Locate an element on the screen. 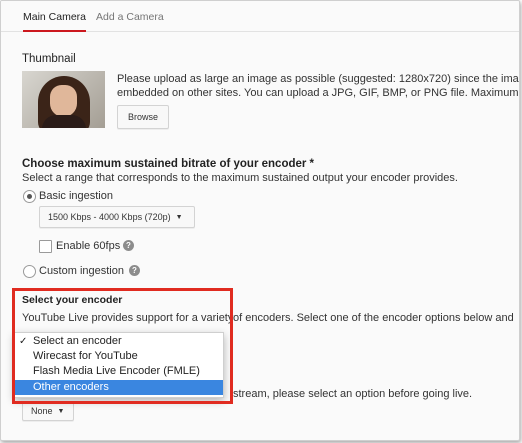 The width and height of the screenshot is (522, 443). enable-60fps-checkbox is located at coordinates (45, 246).